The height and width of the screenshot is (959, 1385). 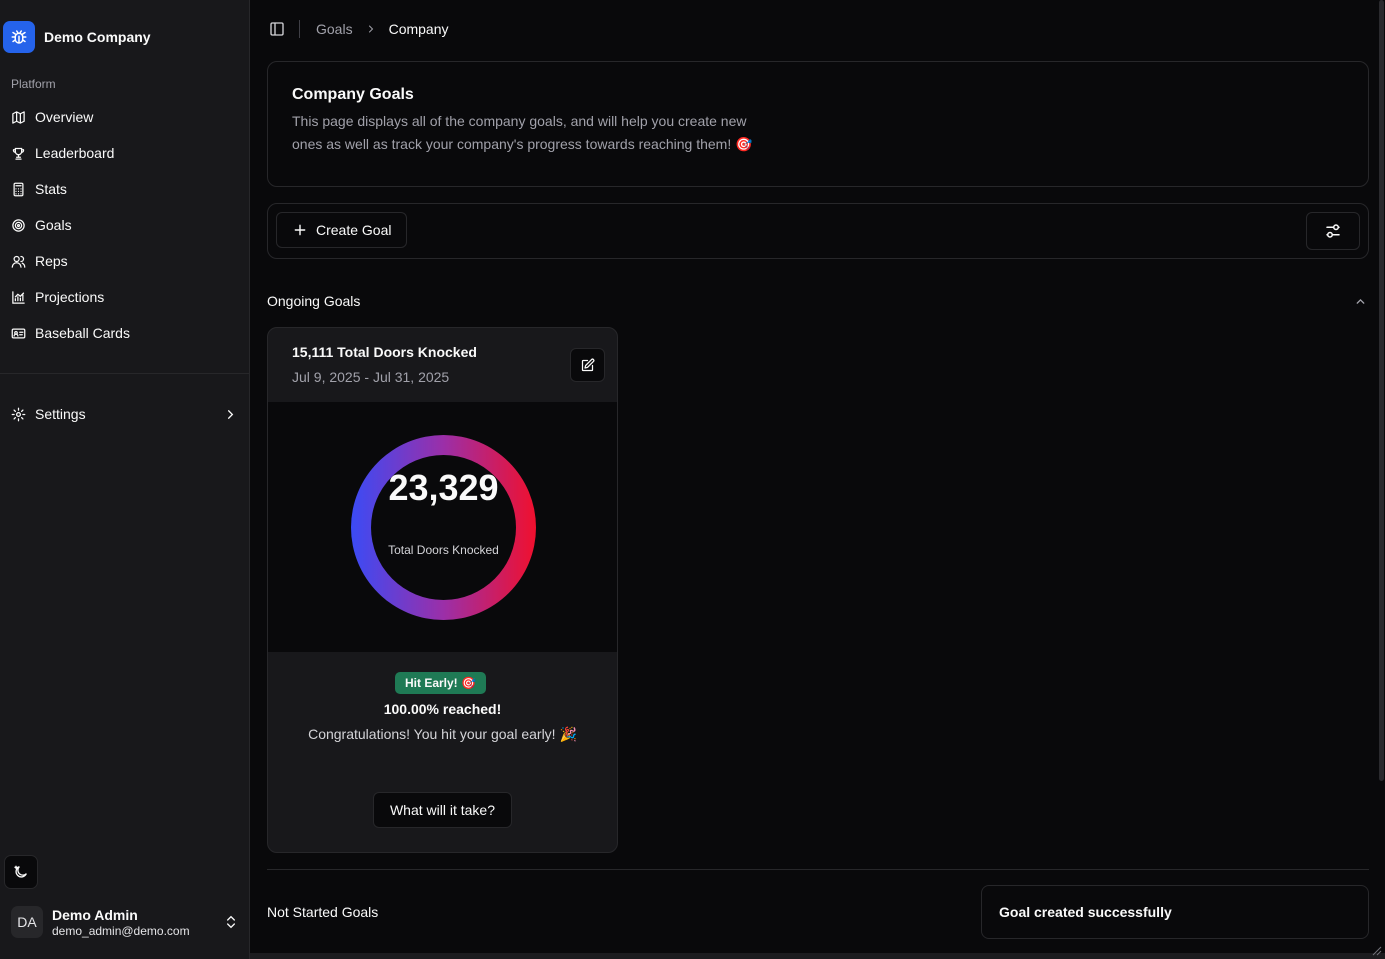 I want to click on user-info: Demo Admin demo_admin@demo.com, so click(x=121, y=922).